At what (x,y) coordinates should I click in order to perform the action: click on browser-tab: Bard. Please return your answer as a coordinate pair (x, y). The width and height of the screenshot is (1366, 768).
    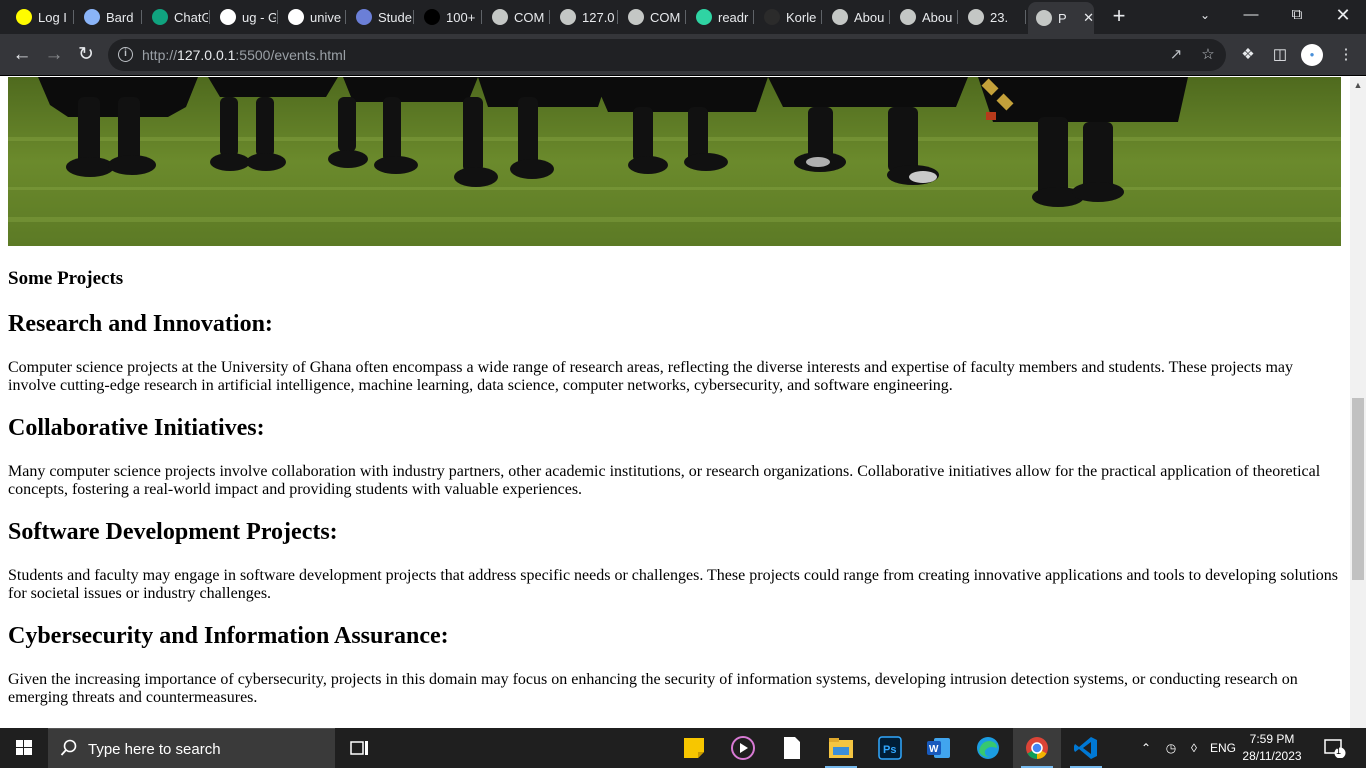
    Looking at the image, I should click on (109, 17).